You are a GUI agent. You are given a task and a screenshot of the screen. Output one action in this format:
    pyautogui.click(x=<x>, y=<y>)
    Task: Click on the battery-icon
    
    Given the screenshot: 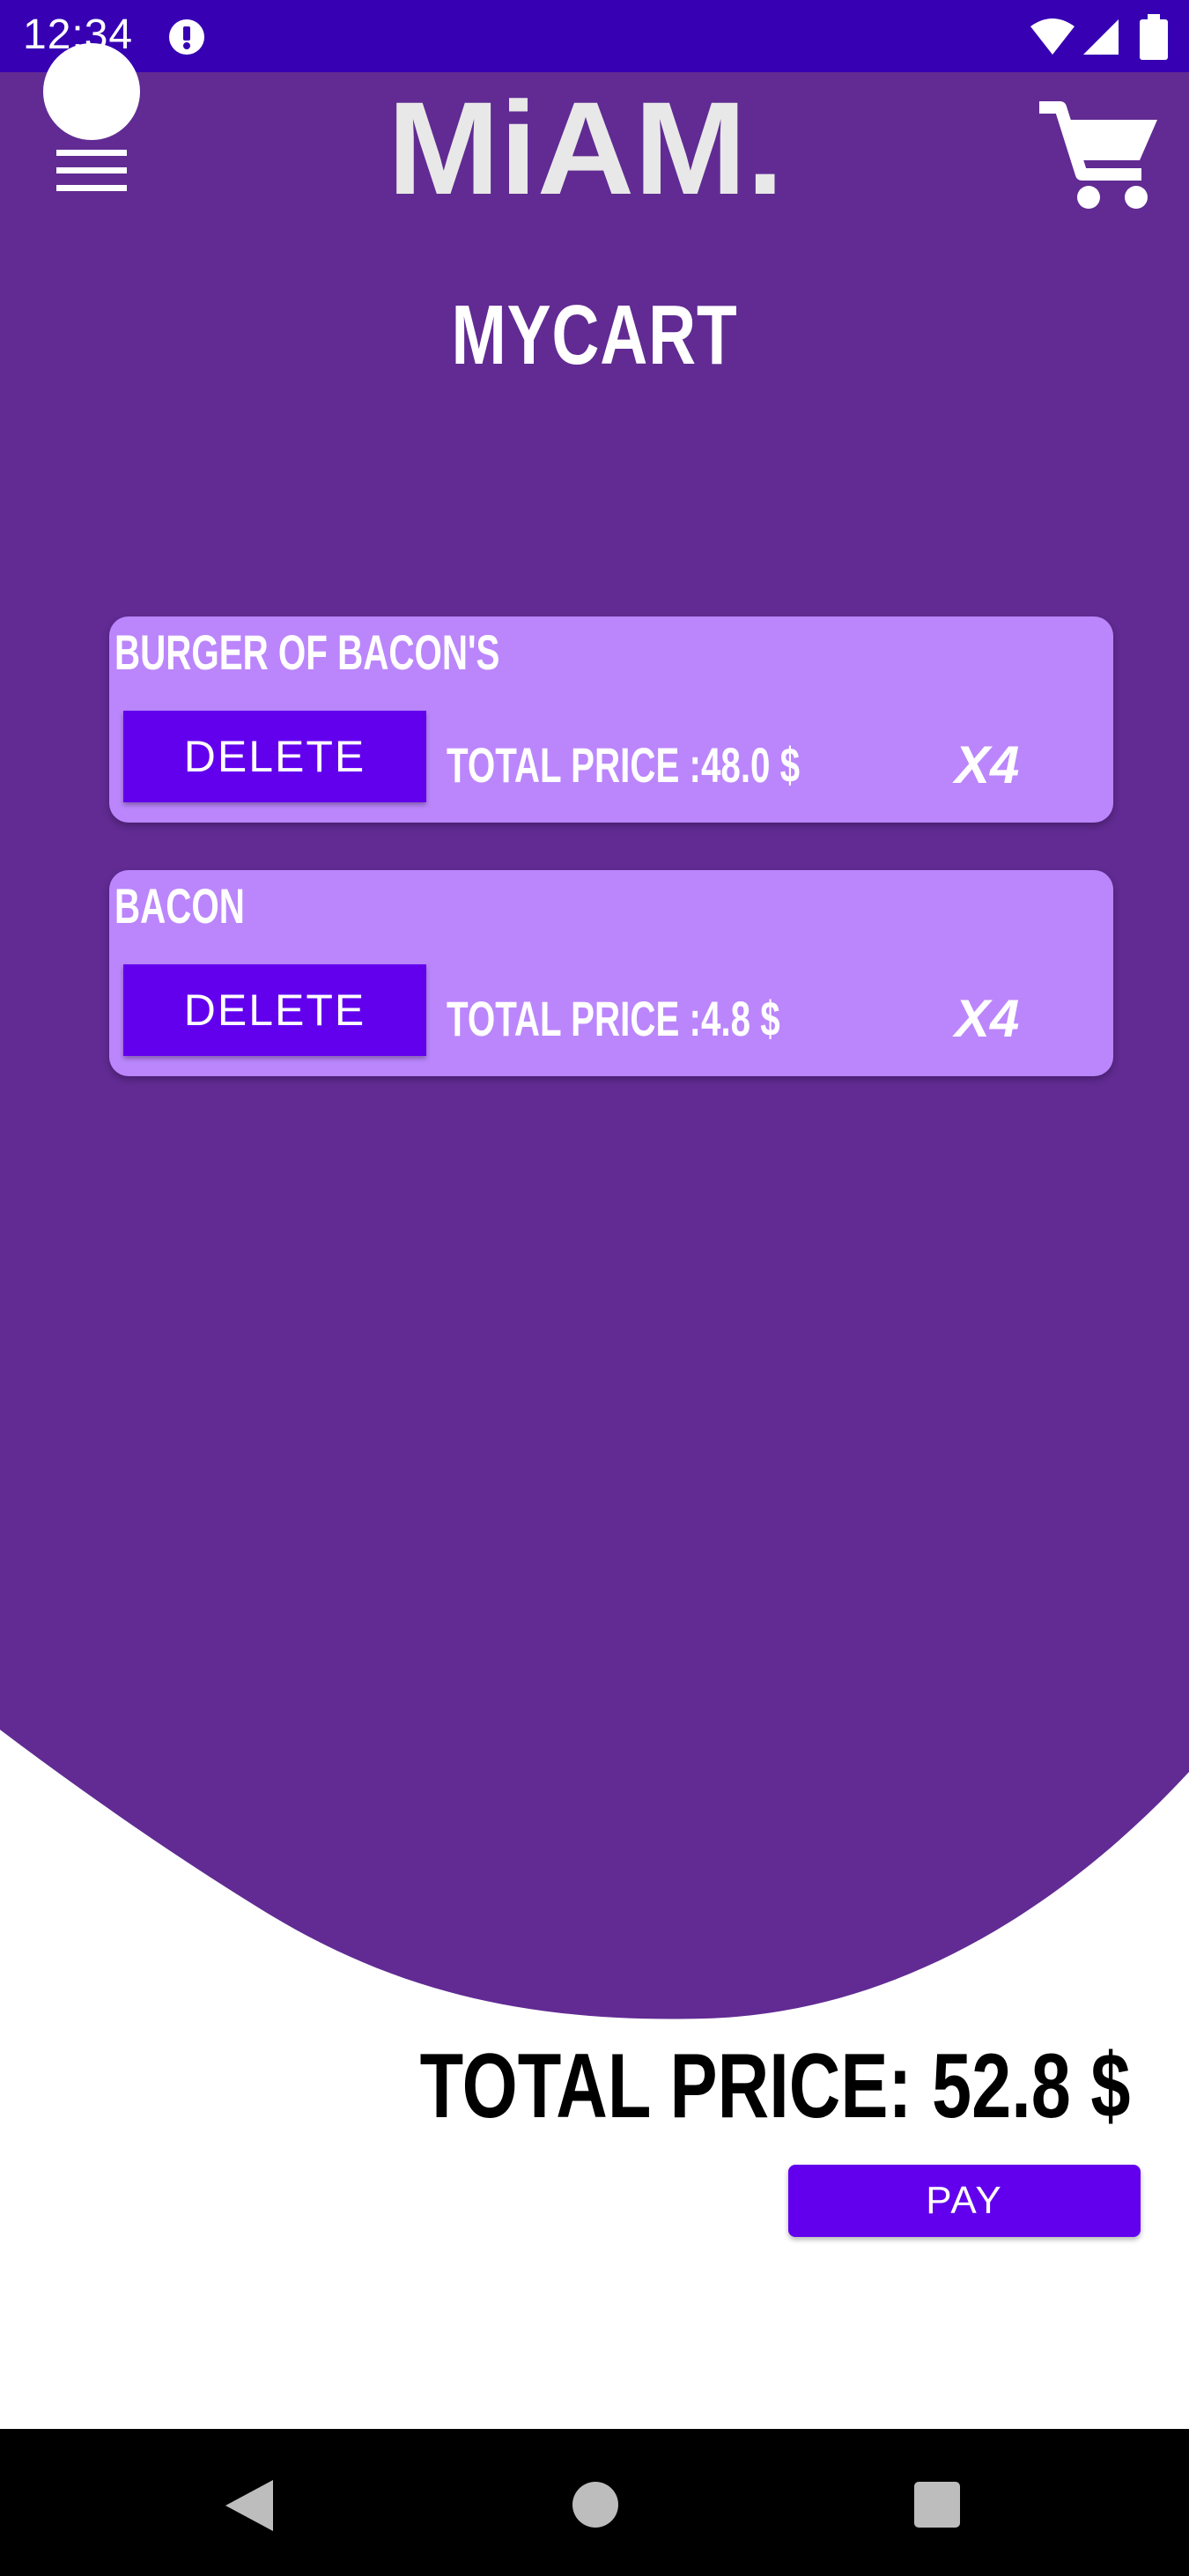 What is the action you would take?
    pyautogui.click(x=1154, y=37)
    